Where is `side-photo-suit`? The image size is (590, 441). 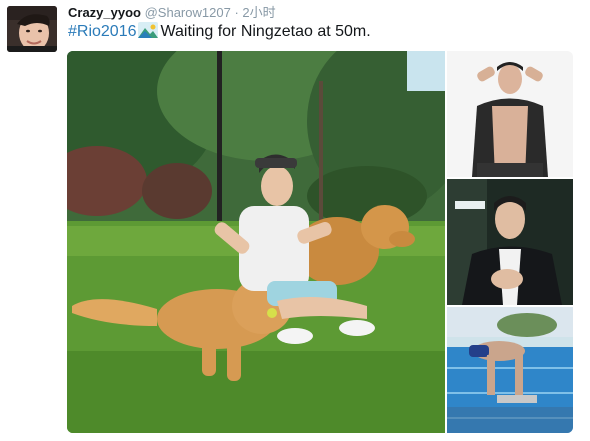
side-photo-suit is located at coordinates (510, 242).